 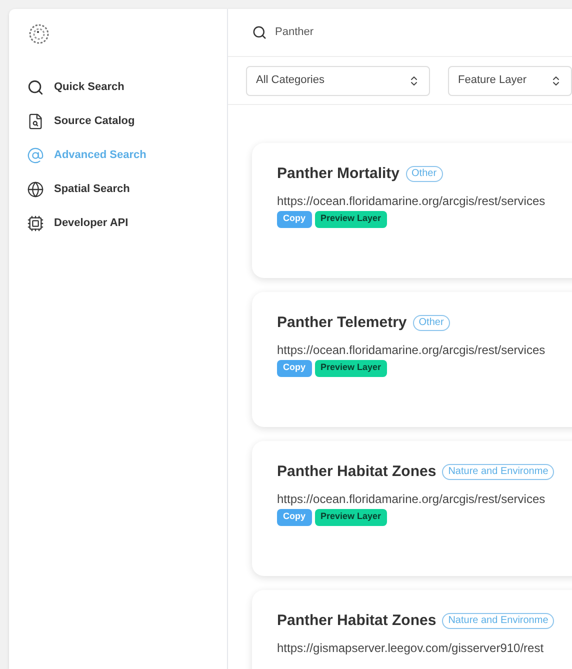 I want to click on sidebar-item: Source Catalog, so click(x=118, y=121).